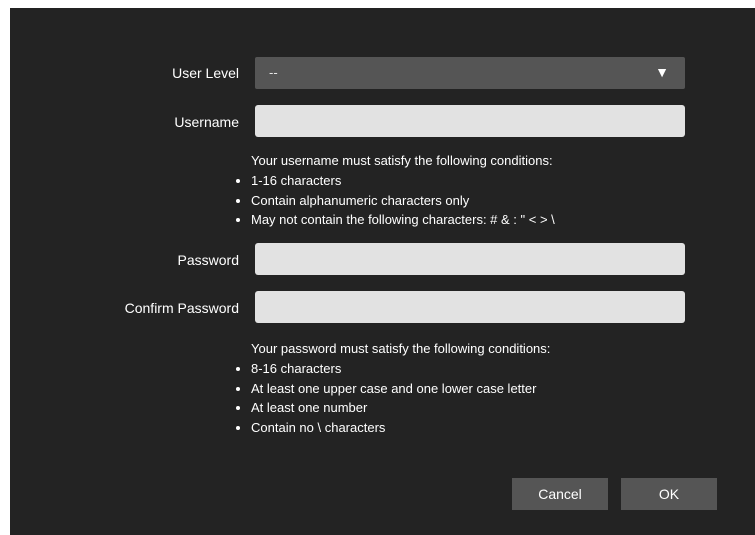 Image resolution: width=755 pixels, height=535 pixels. I want to click on ok-button: OK, so click(669, 494).